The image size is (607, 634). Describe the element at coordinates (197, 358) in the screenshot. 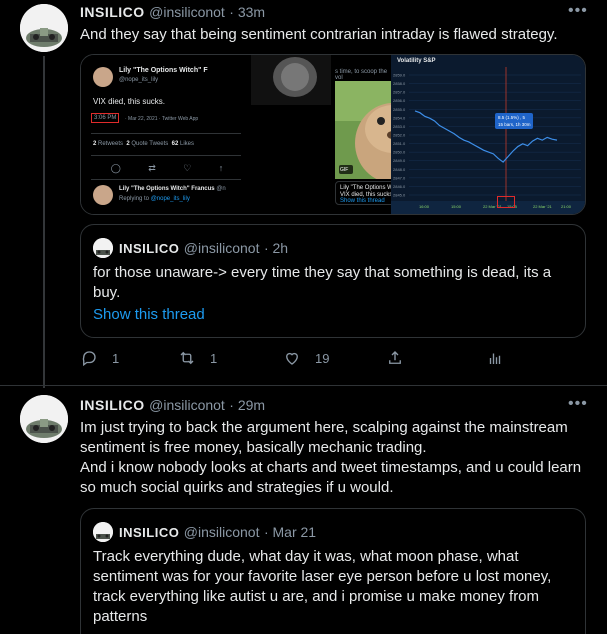

I see `retweet-button: 1` at that location.